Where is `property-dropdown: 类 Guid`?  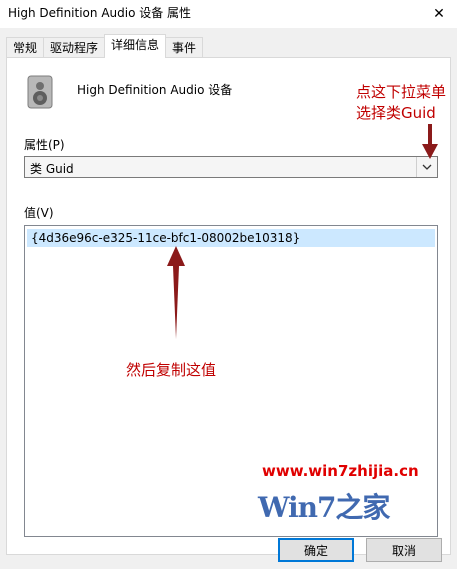 property-dropdown: 类 Guid is located at coordinates (231, 167).